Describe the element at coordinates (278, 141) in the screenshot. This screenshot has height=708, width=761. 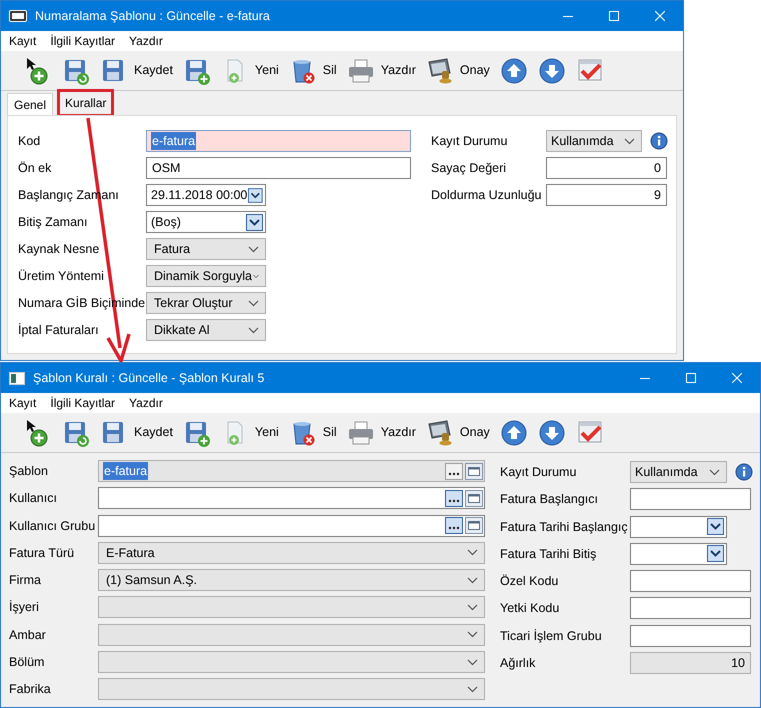
I see `input-field: e-fatura` at that location.